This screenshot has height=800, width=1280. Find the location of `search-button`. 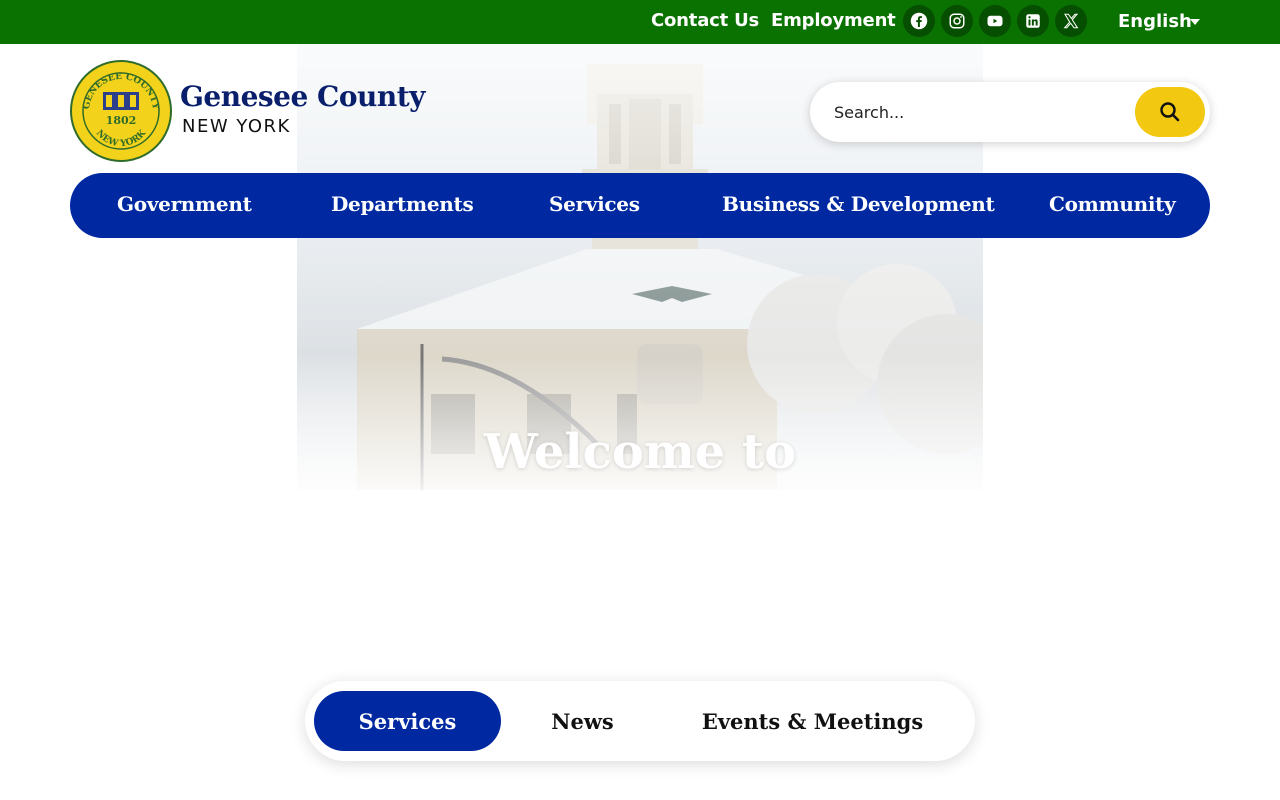

search-button is located at coordinates (1170, 112).